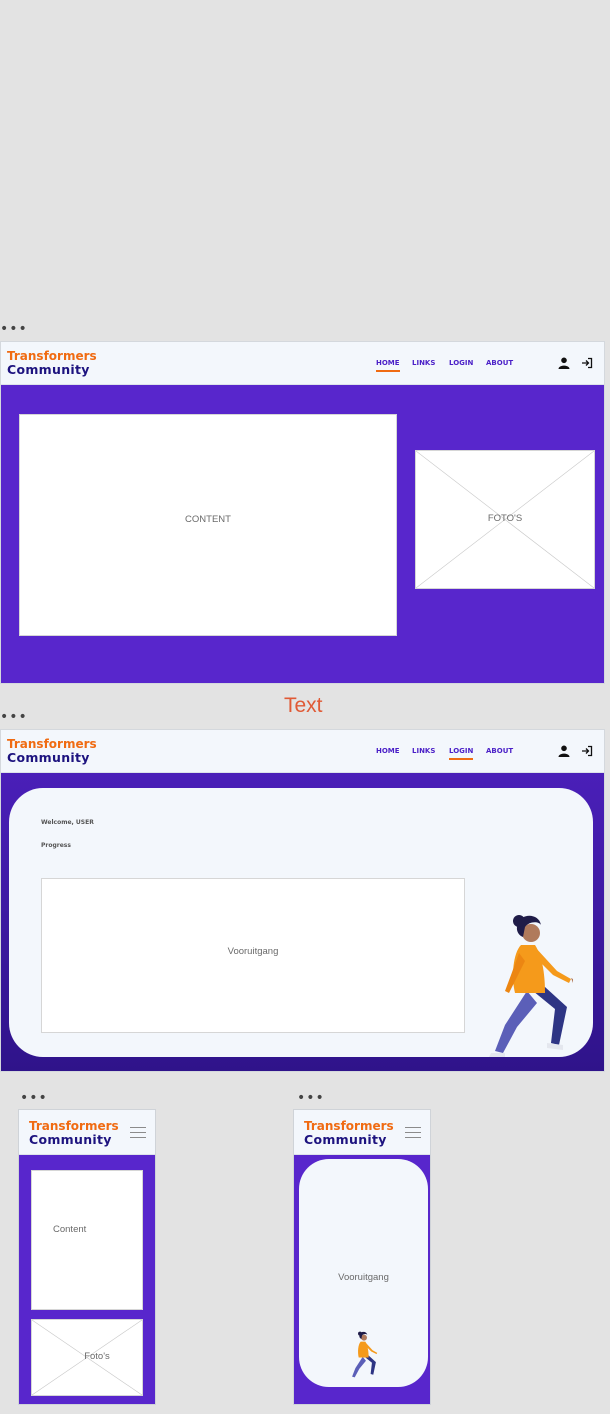  I want to click on content-placeholder: CONTENT, so click(208, 525).